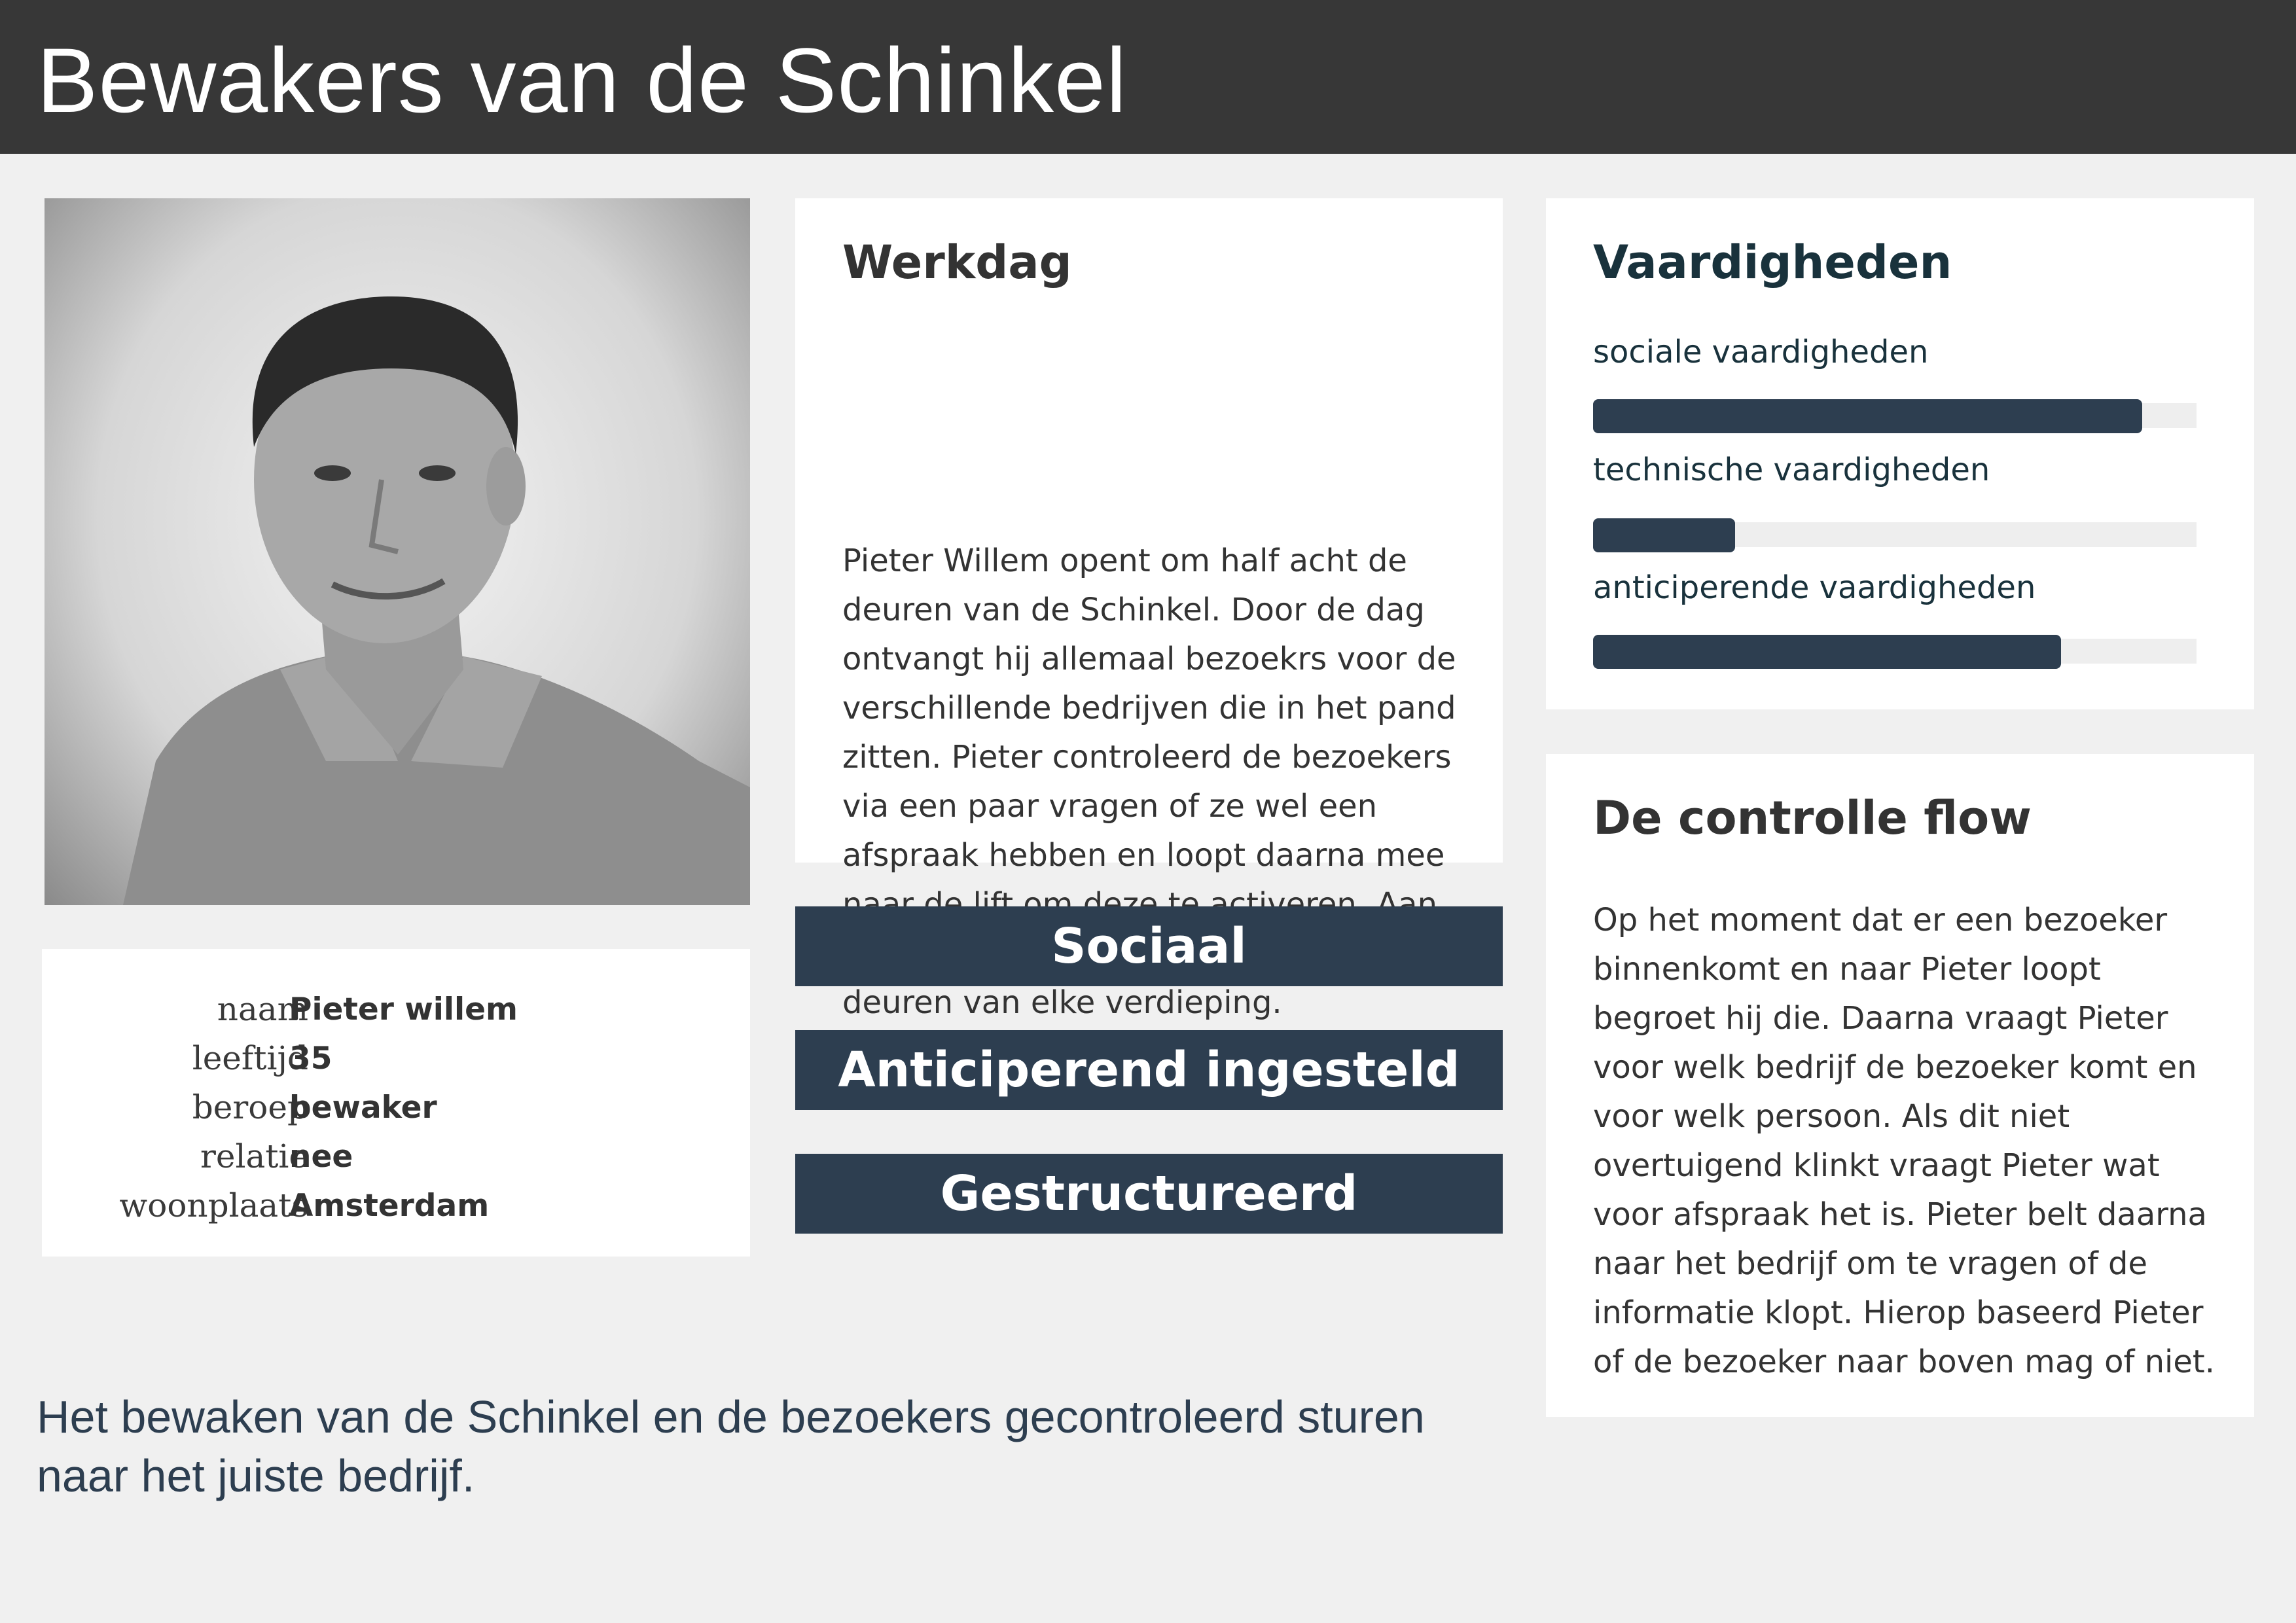 Image resolution: width=2296 pixels, height=1623 pixels. Describe the element at coordinates (213, 1205) in the screenshot. I see `profile-label: woonplaats` at that location.